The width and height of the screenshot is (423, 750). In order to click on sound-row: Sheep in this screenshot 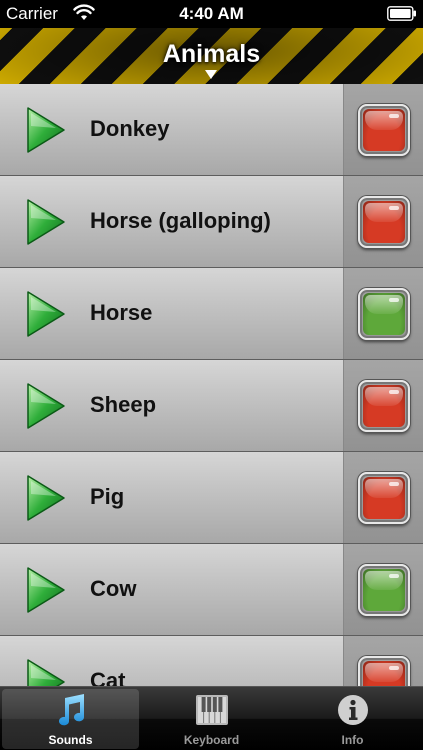, I will do `click(211, 406)`.